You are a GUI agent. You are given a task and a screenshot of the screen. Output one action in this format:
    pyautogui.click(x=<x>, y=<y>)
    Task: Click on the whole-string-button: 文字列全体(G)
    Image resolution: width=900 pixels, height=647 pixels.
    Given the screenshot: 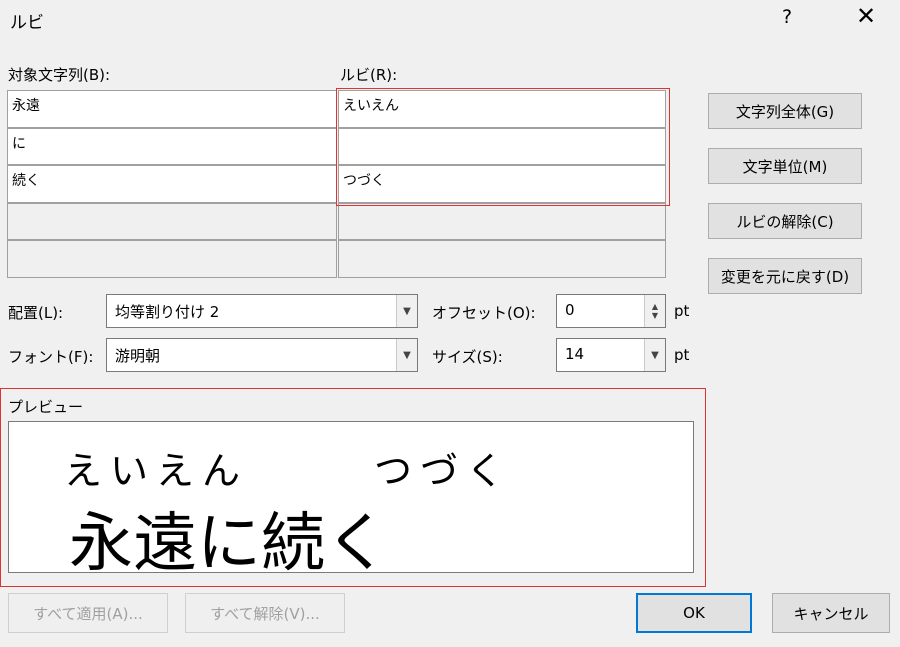 What is the action you would take?
    pyautogui.click(x=785, y=111)
    